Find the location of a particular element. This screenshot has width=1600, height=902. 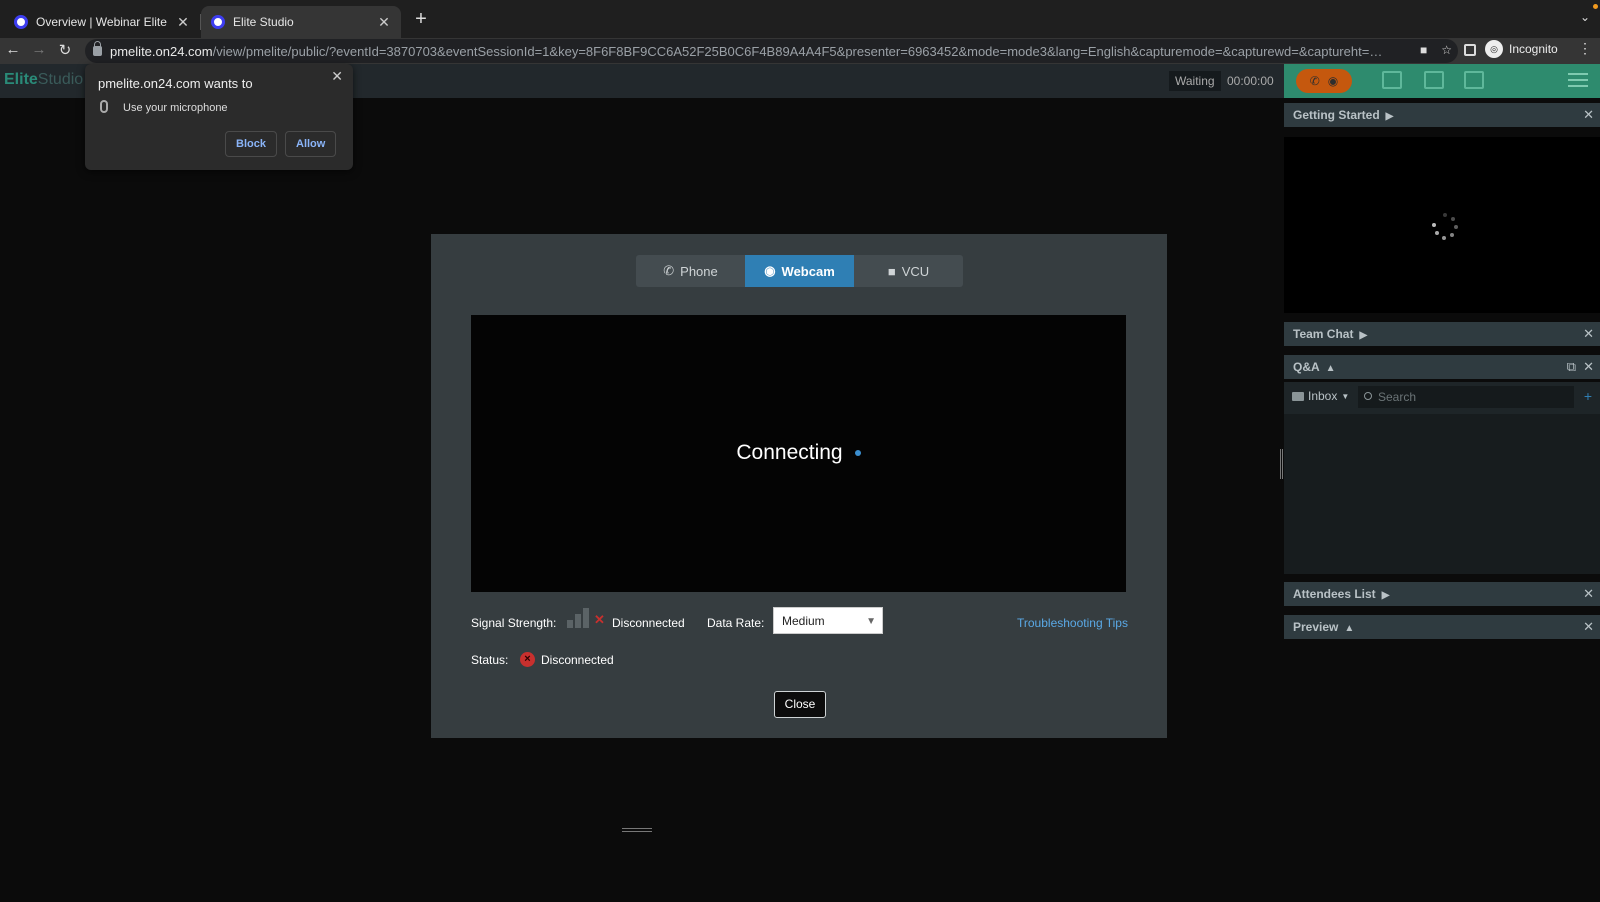

tab-title: Overview | Webinar Elite is located at coordinates (101, 22).